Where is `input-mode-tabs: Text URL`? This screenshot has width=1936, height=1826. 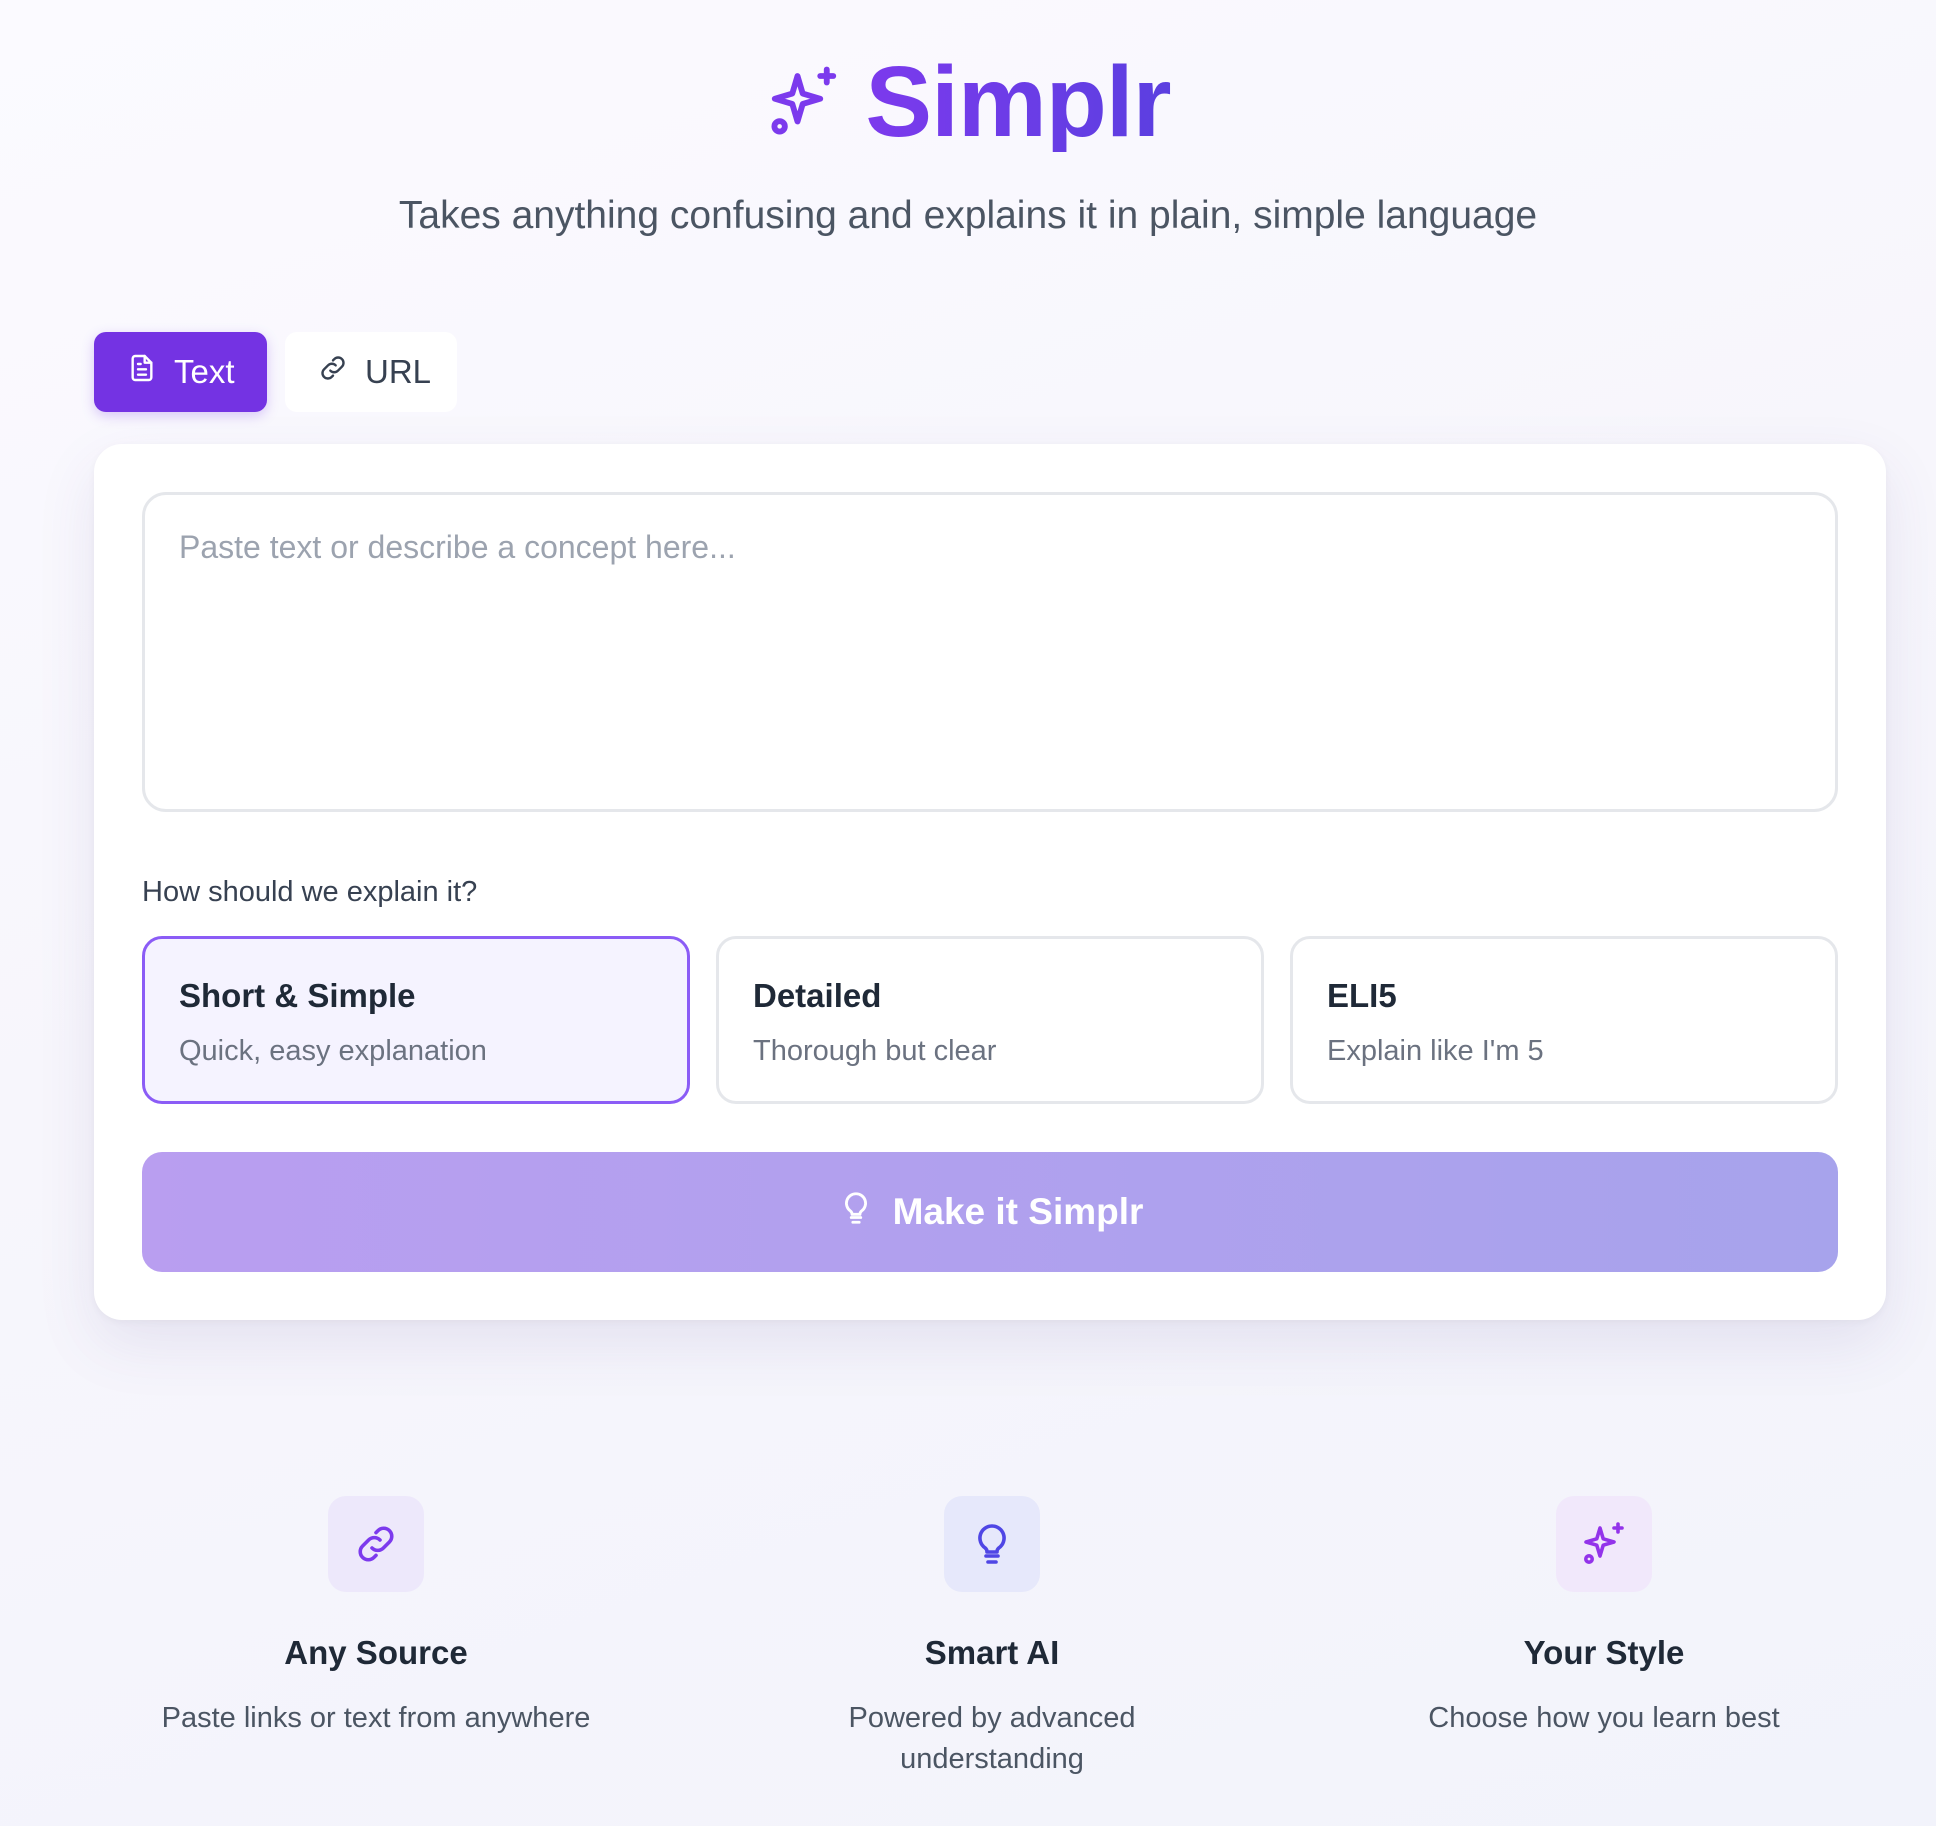
input-mode-tabs: Text URL is located at coordinates (275, 372).